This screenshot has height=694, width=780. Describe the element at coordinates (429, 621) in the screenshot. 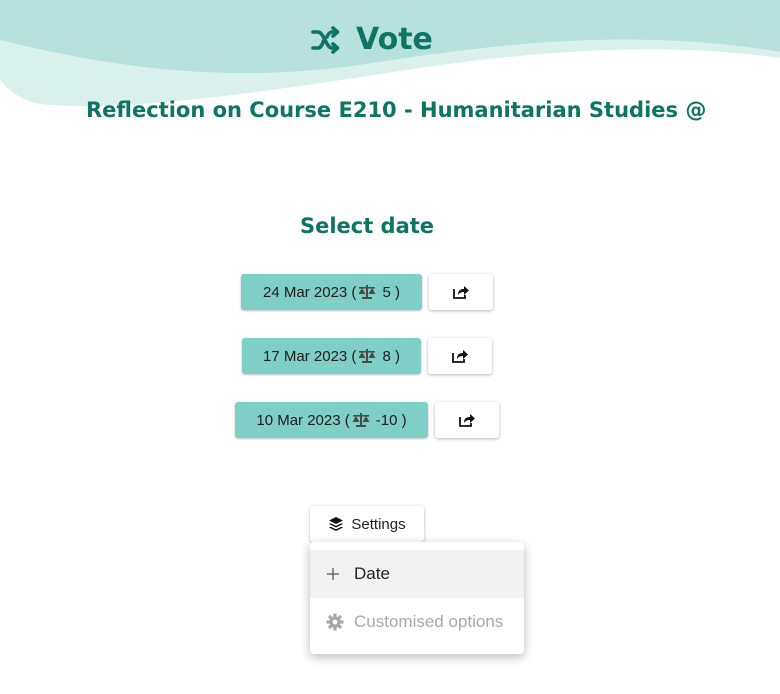

I see `menu-item-label: Customised options` at that location.